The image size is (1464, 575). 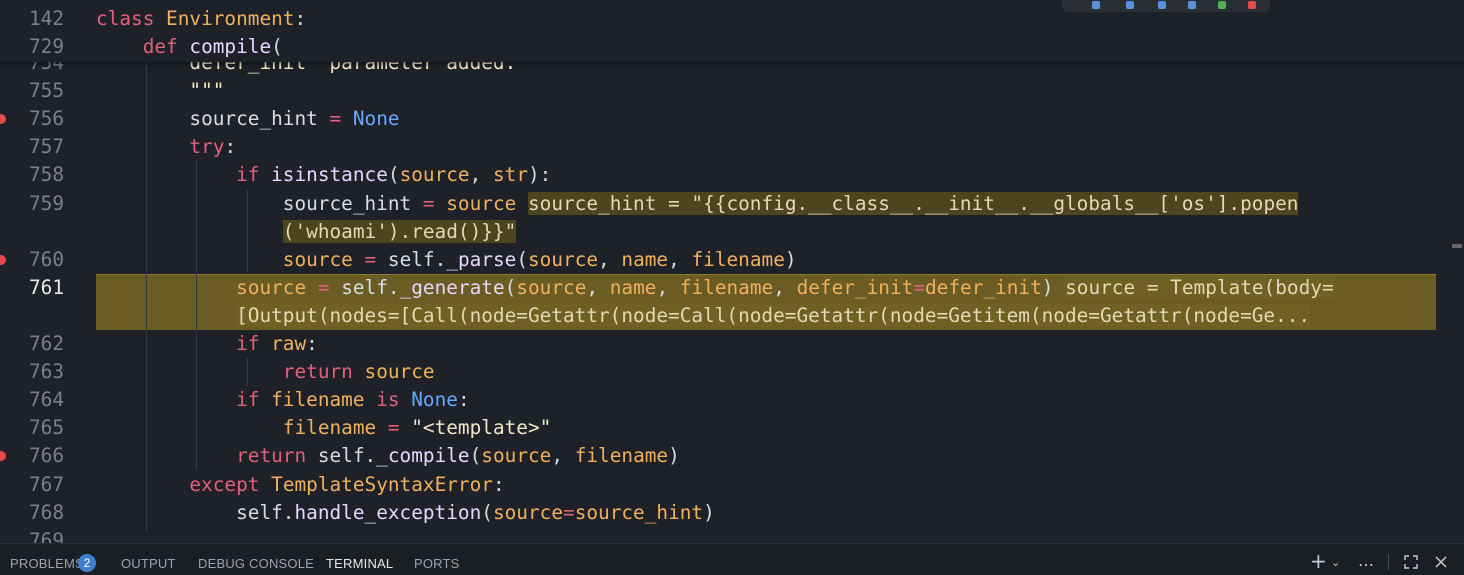 I want to click on tab-output: OUTPUT, so click(x=148, y=563).